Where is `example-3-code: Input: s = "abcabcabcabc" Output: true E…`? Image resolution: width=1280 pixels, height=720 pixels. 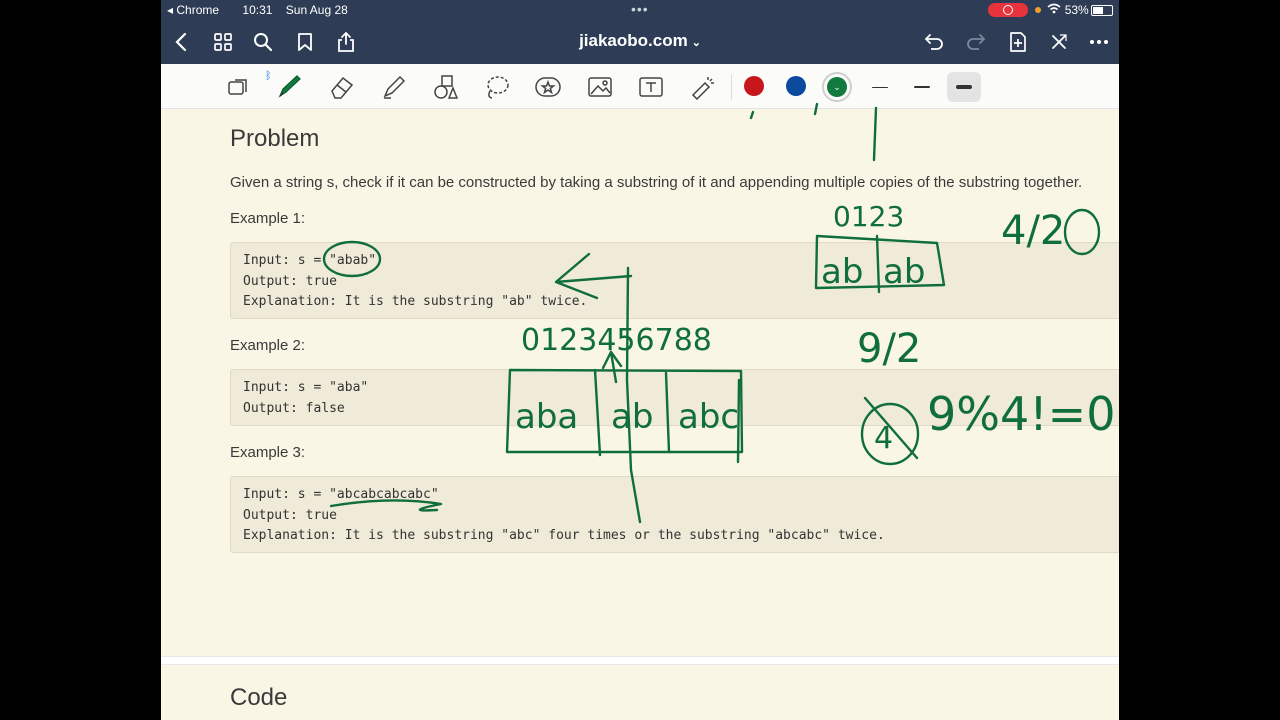
example-3-code: Input: s = "abcabcabcabc" Output: true E… is located at coordinates (674, 514).